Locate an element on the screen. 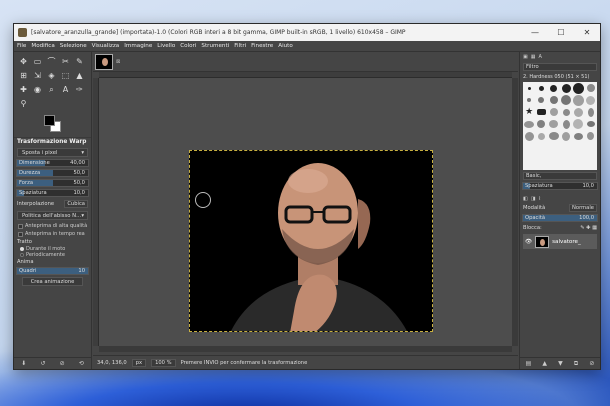 This screenshot has width=610, height=406. slider-dimensione: Dimensione 40,00 is located at coordinates (52, 163).